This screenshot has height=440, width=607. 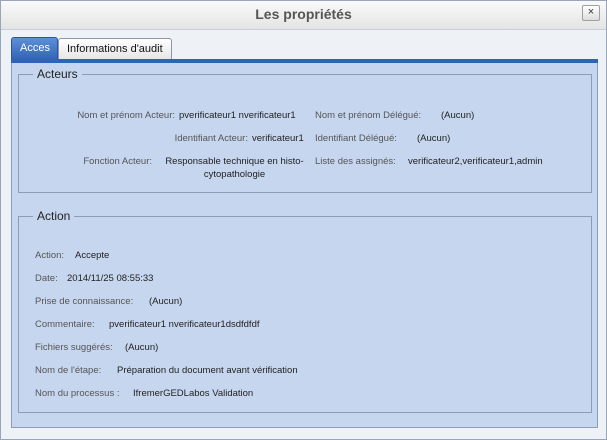 I want to click on commentaire-value: pverificateur1 nverificateur1dsdfdfdf, so click(x=184, y=324).